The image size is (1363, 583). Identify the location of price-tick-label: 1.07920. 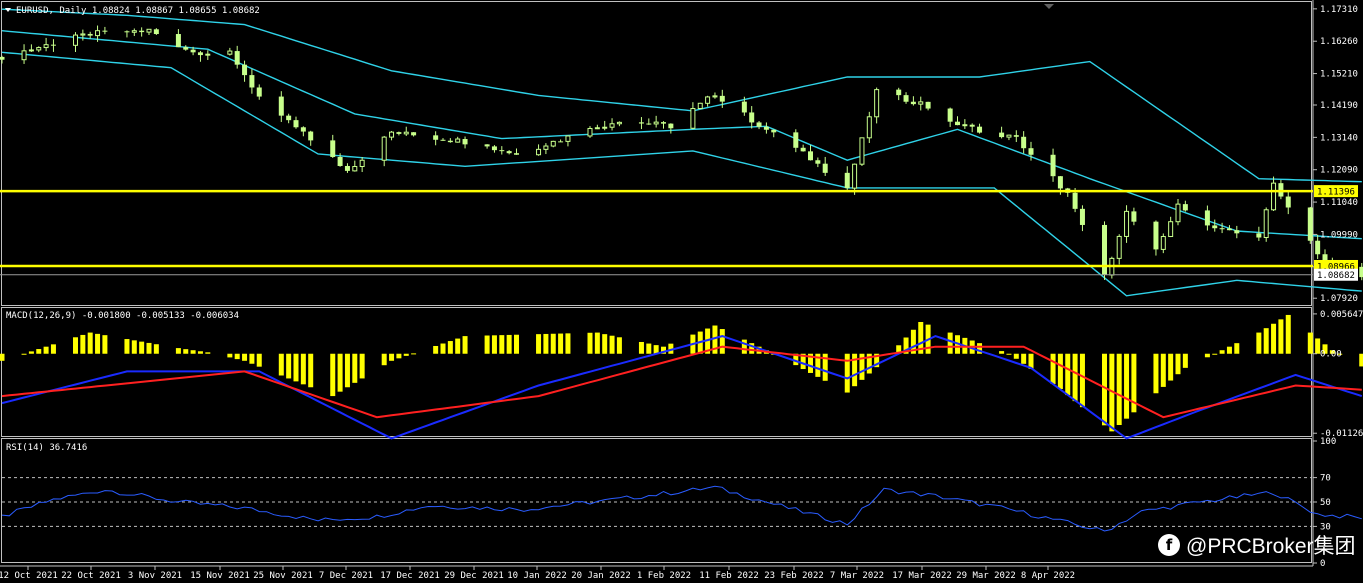
(1339, 299).